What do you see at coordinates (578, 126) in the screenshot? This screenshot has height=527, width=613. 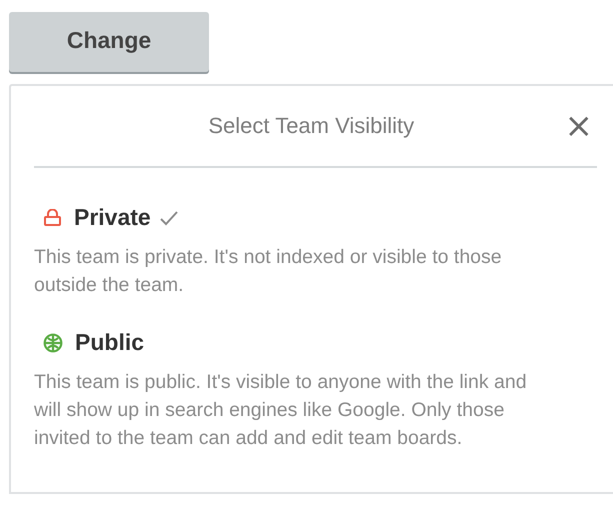 I see `close-button: ×` at bounding box center [578, 126].